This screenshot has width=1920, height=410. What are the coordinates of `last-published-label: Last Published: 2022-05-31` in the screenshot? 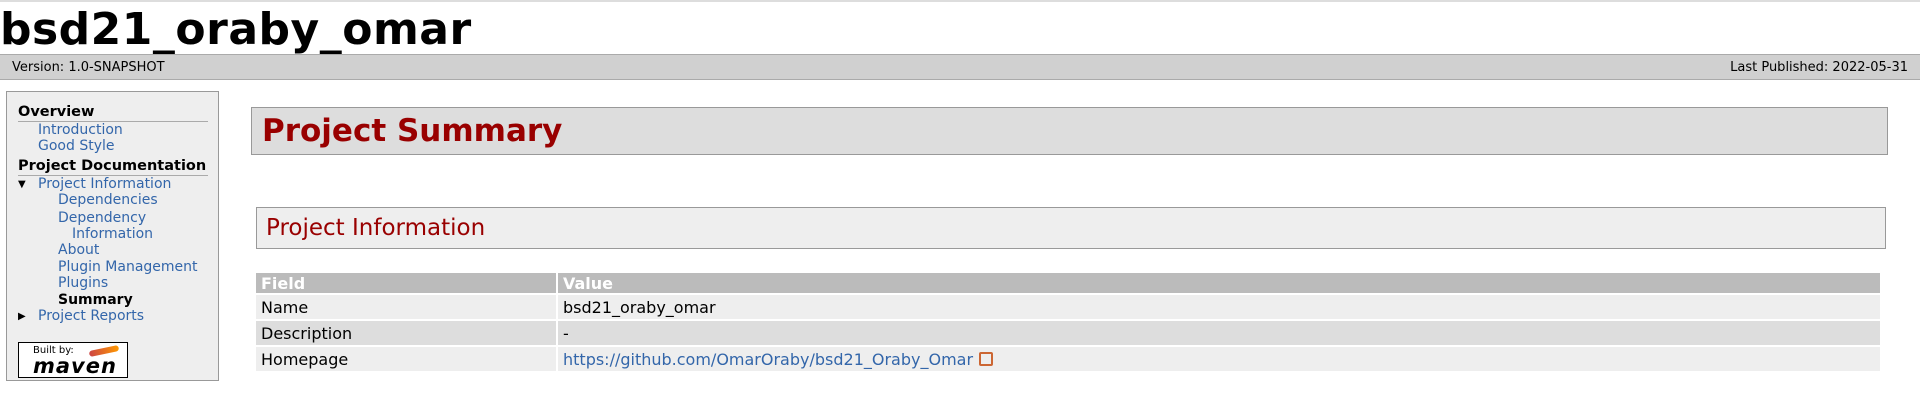 It's located at (1819, 67).